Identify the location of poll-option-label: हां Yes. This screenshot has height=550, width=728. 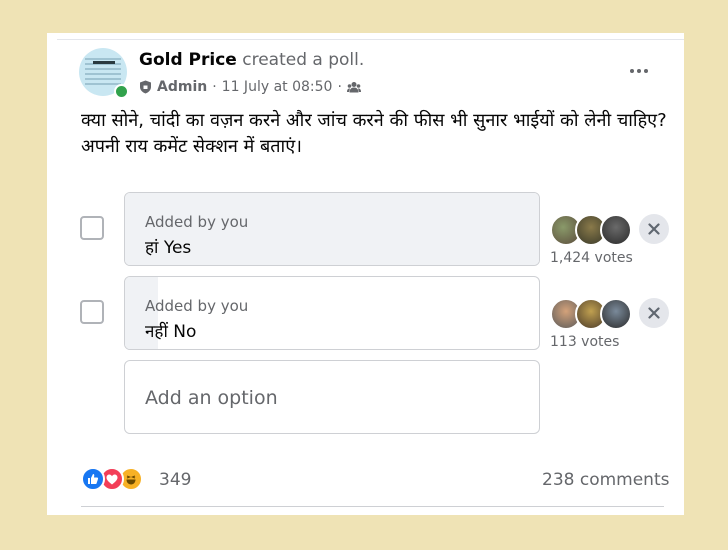
(168, 248).